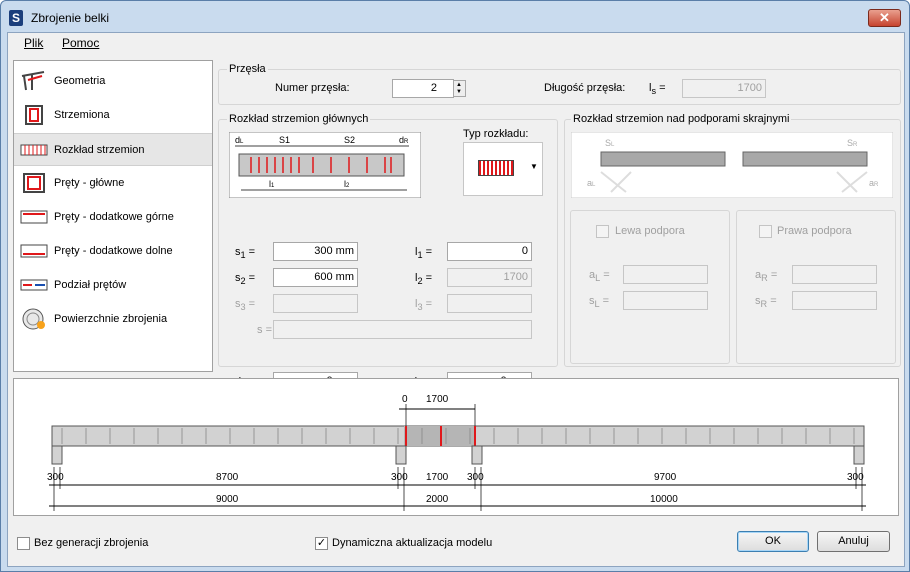 Image resolution: width=910 pixels, height=572 pixels. Describe the element at coordinates (816, 287) in the screenshot. I see `right-support-box: Prawa podpora aR = sR =` at that location.